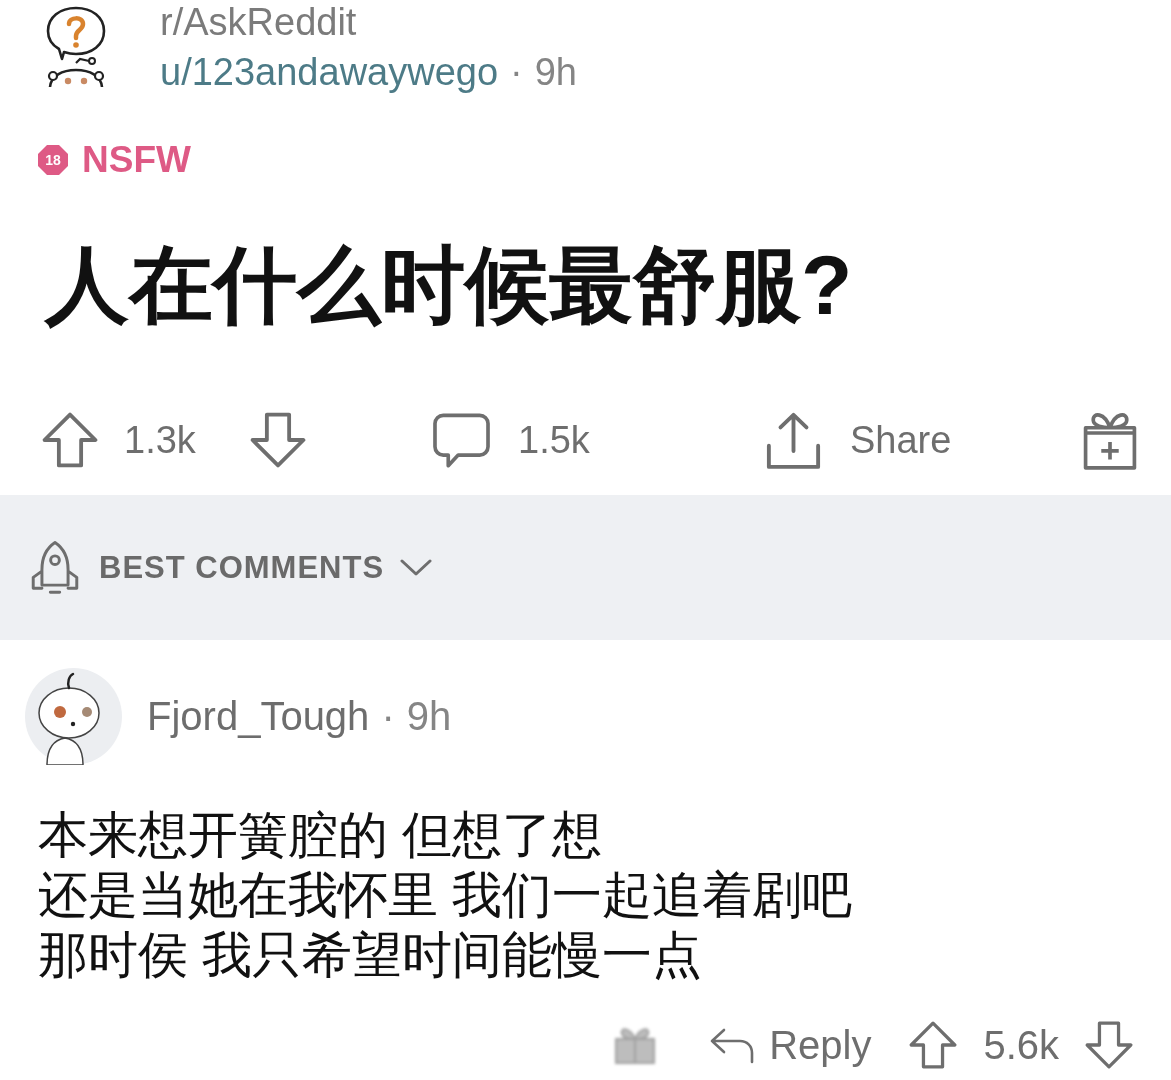 Image resolution: width=1171 pixels, height=1080 pixels. What do you see at coordinates (511, 440) in the screenshot?
I see `comments-button: 1.5k` at bounding box center [511, 440].